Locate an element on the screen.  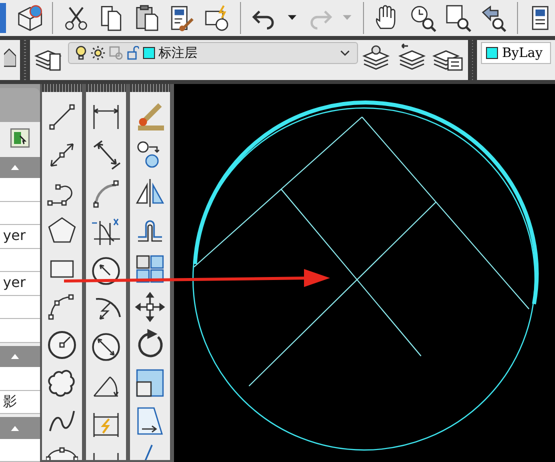
unlock-icon is located at coordinates (132, 53).